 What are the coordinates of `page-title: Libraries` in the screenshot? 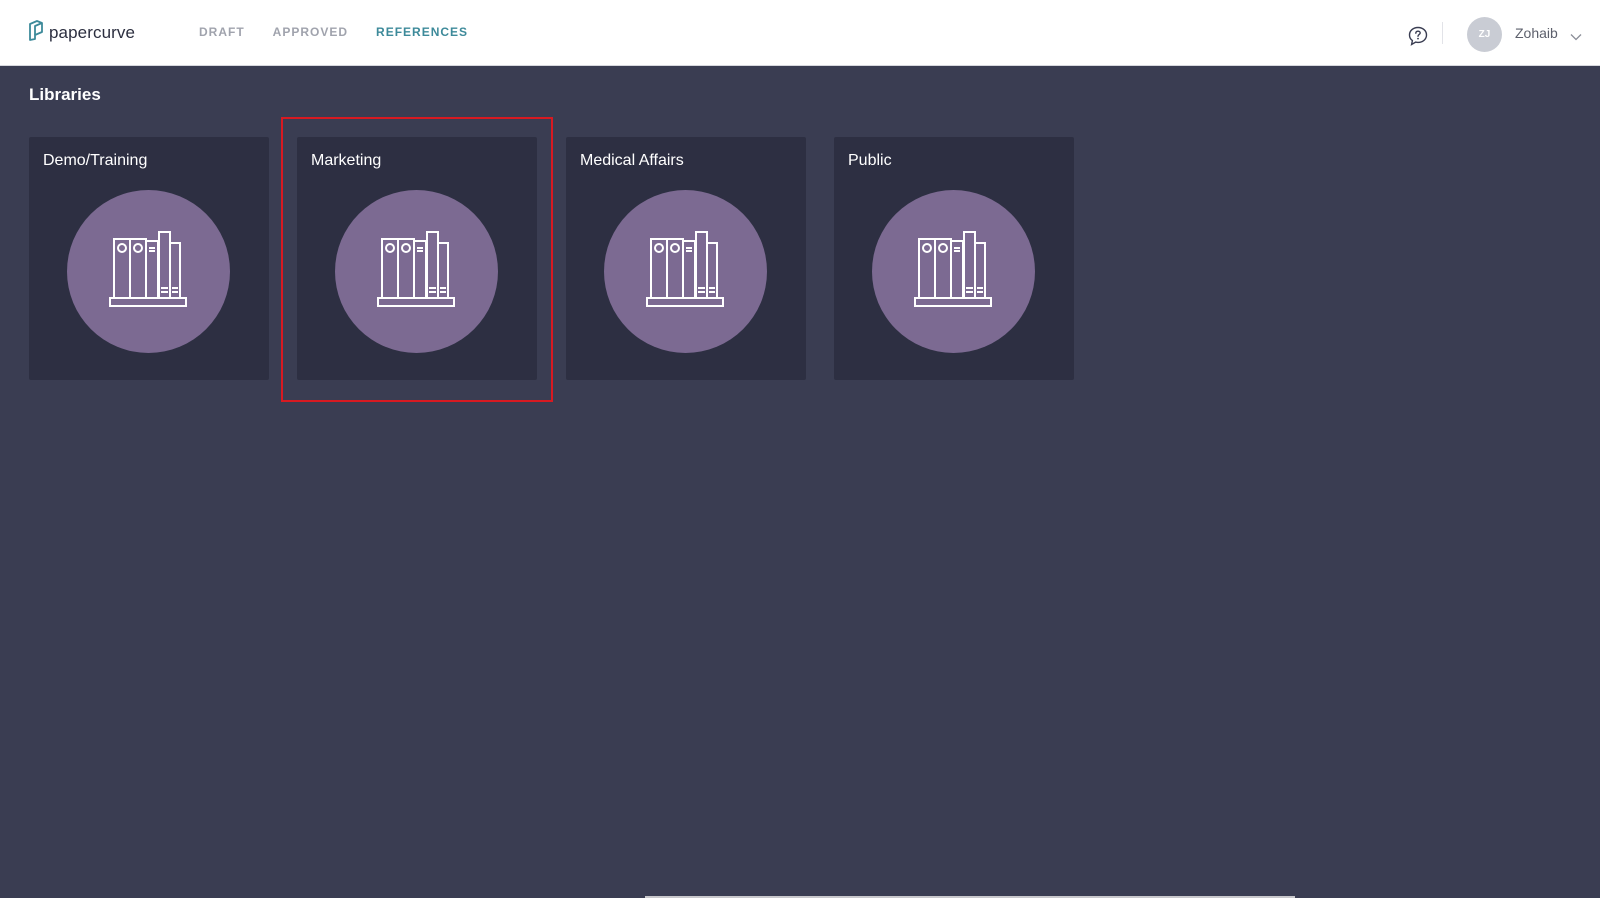 It's located at (65, 94).